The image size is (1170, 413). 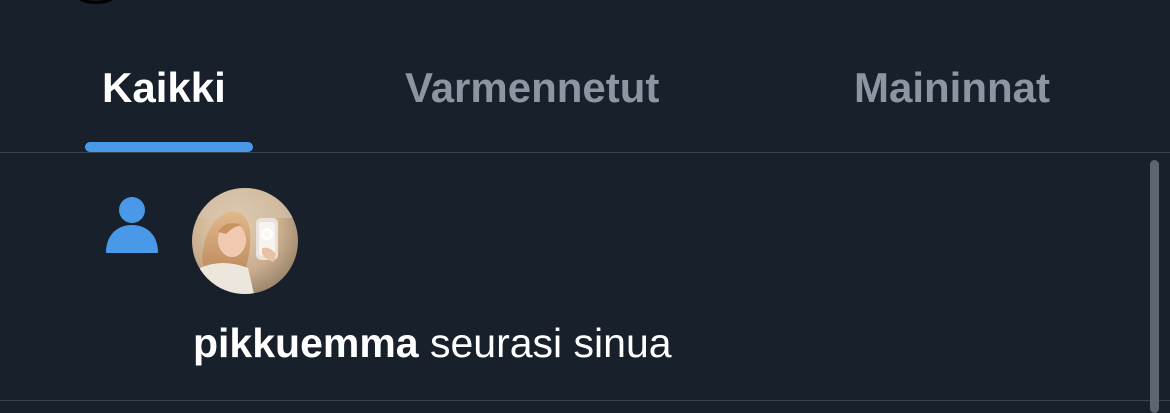 I want to click on avatar-photo, so click(x=245, y=241).